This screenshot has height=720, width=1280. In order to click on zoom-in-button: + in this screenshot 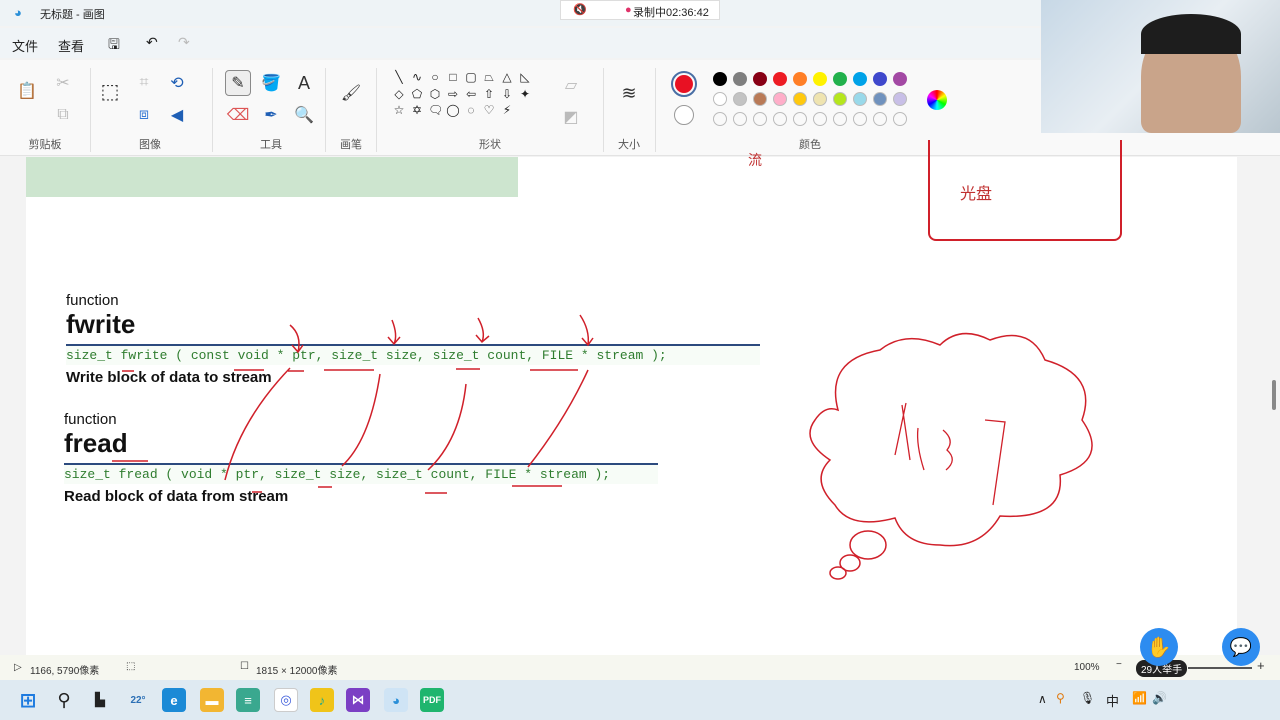, I will do `click(1261, 665)`.